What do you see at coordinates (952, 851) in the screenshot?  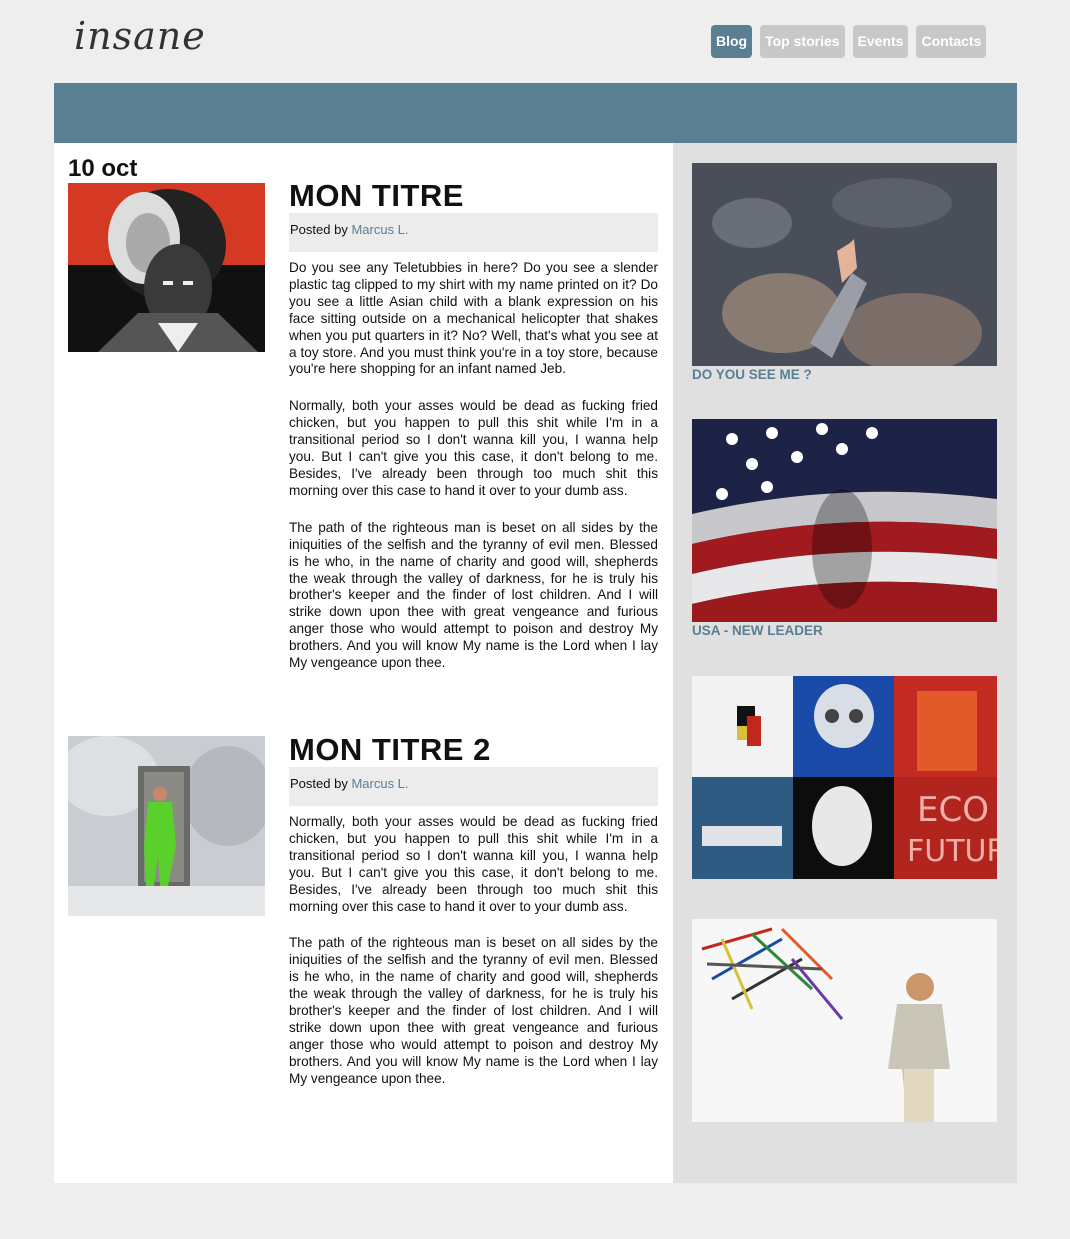 I see `svg-text: FUTUR` at bounding box center [952, 851].